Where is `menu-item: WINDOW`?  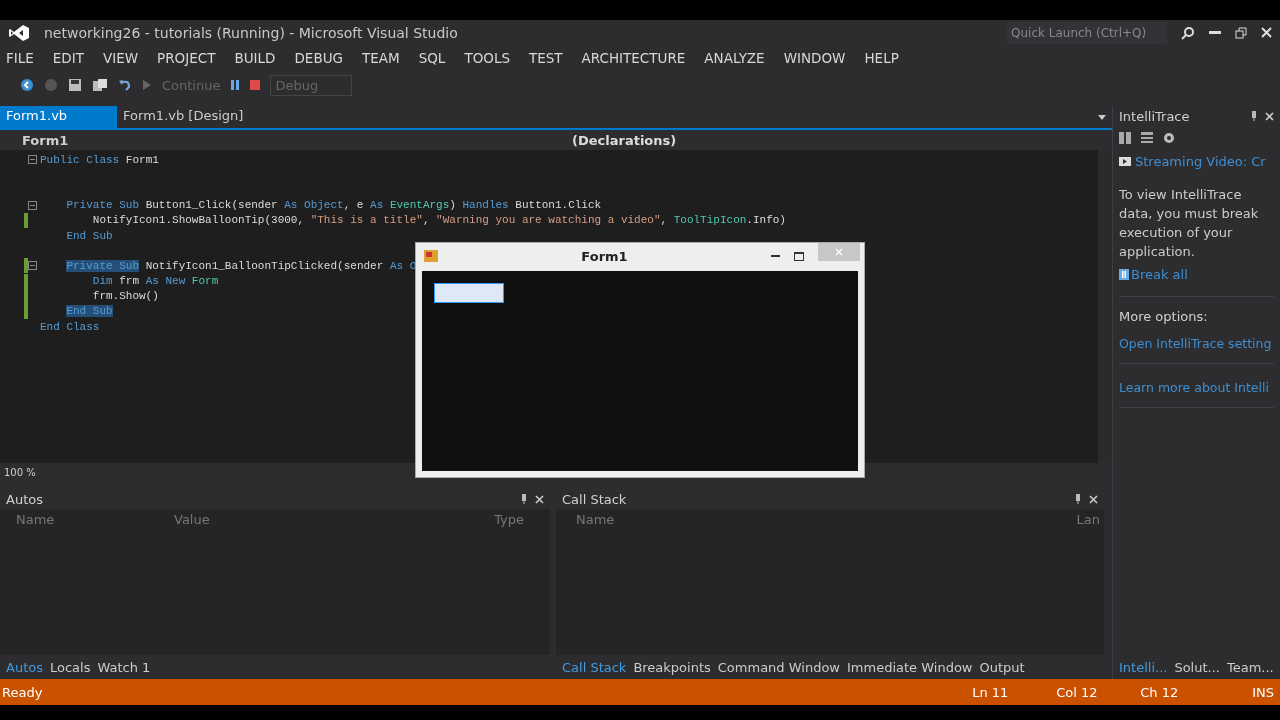
menu-item: WINDOW is located at coordinates (814, 57).